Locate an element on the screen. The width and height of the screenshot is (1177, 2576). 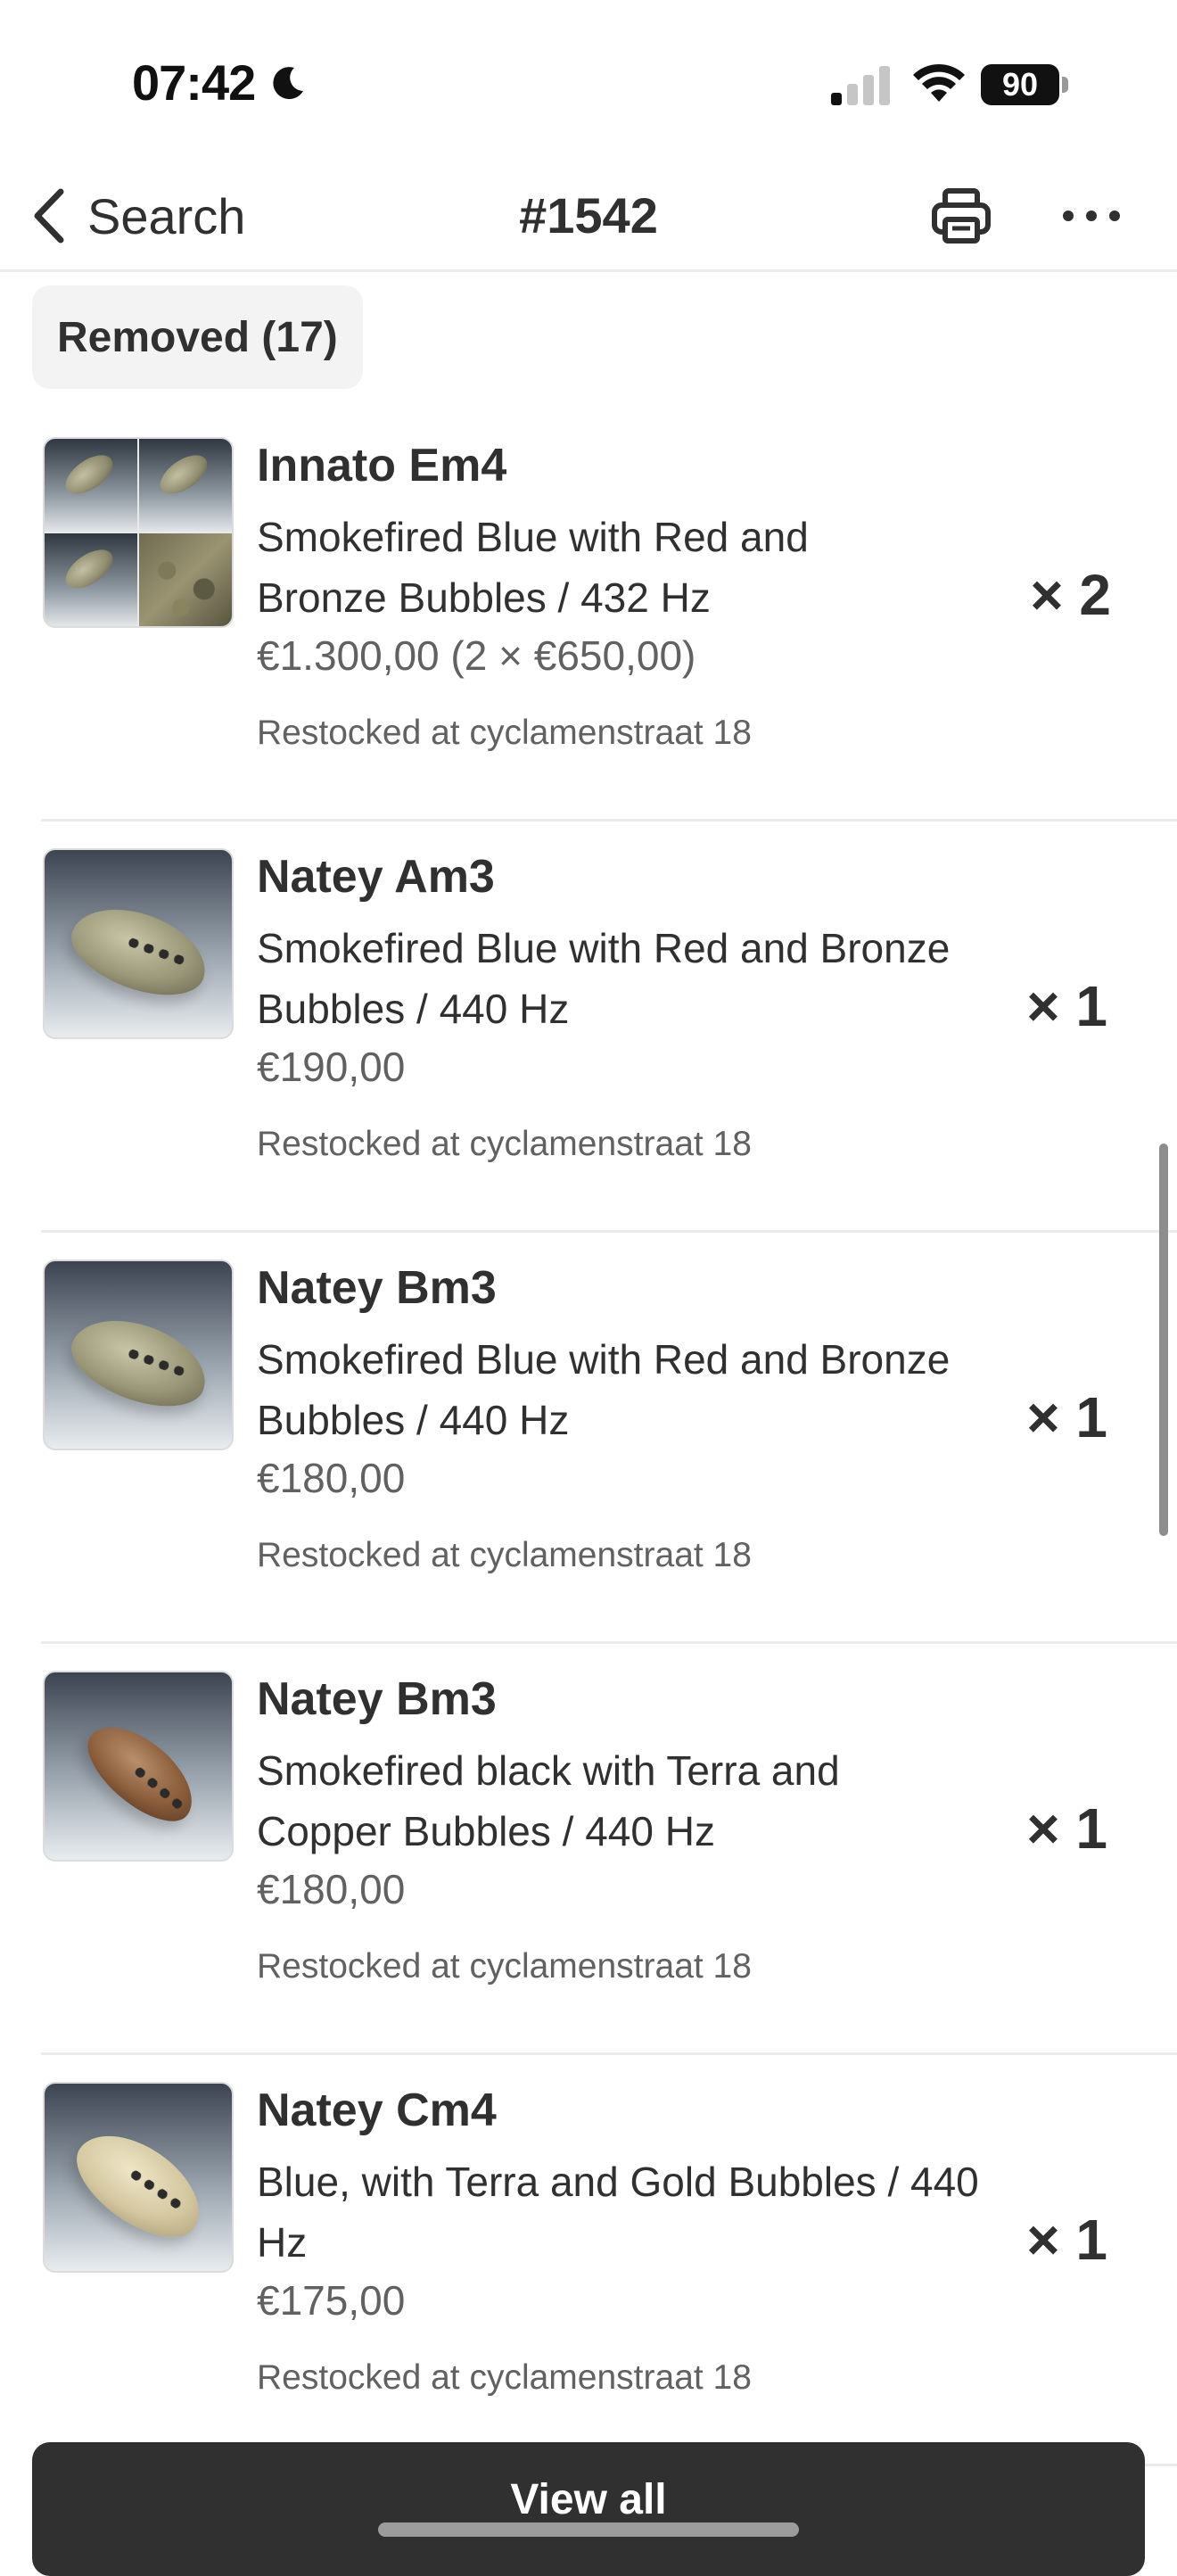
battery-indicator: 90 is located at coordinates (1025, 84).